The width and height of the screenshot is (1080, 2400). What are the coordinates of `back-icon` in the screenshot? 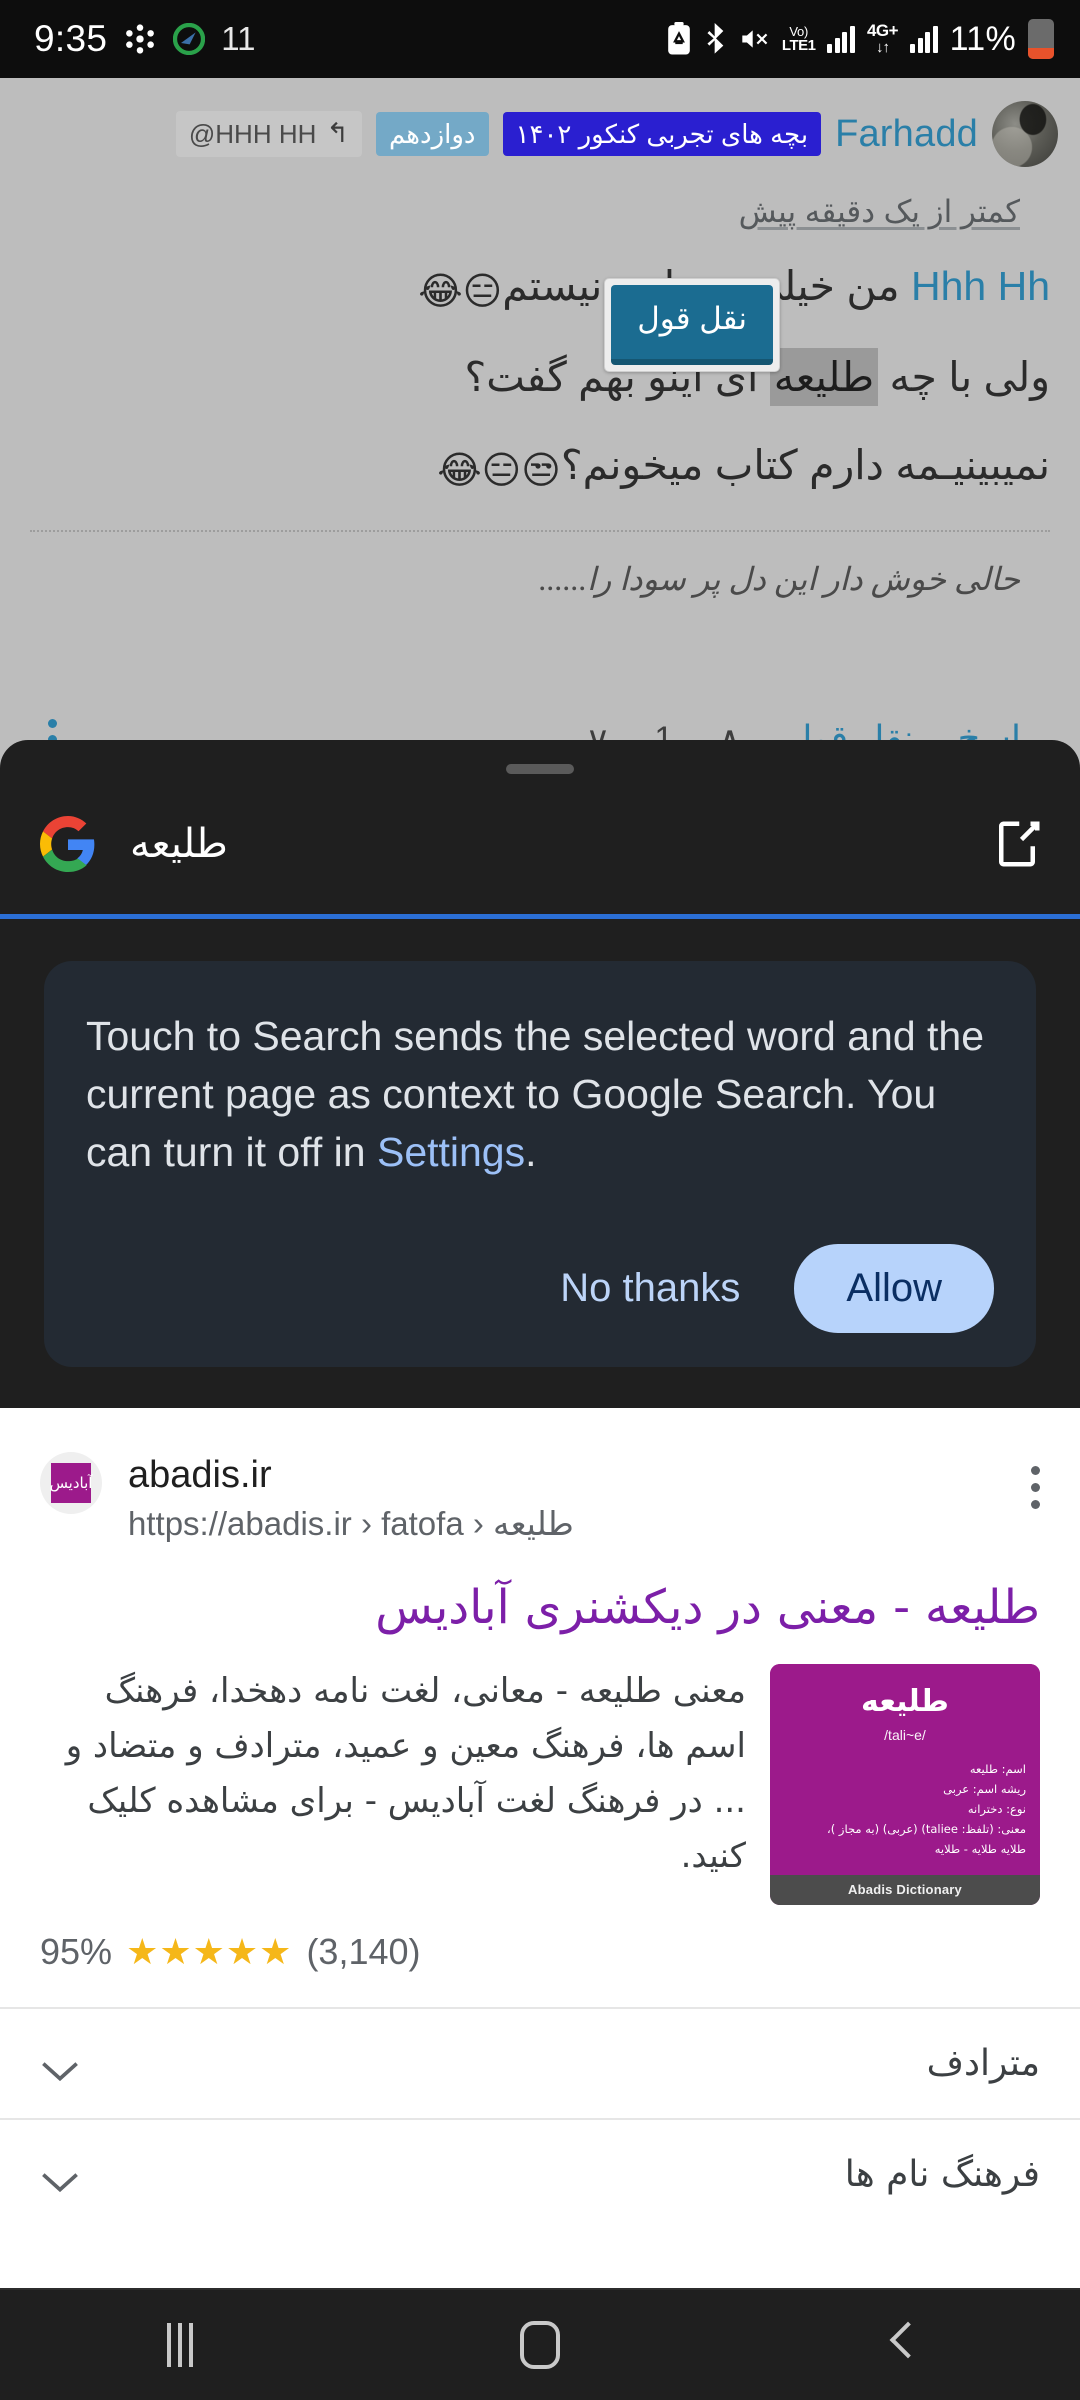 It's located at (900, 2345).